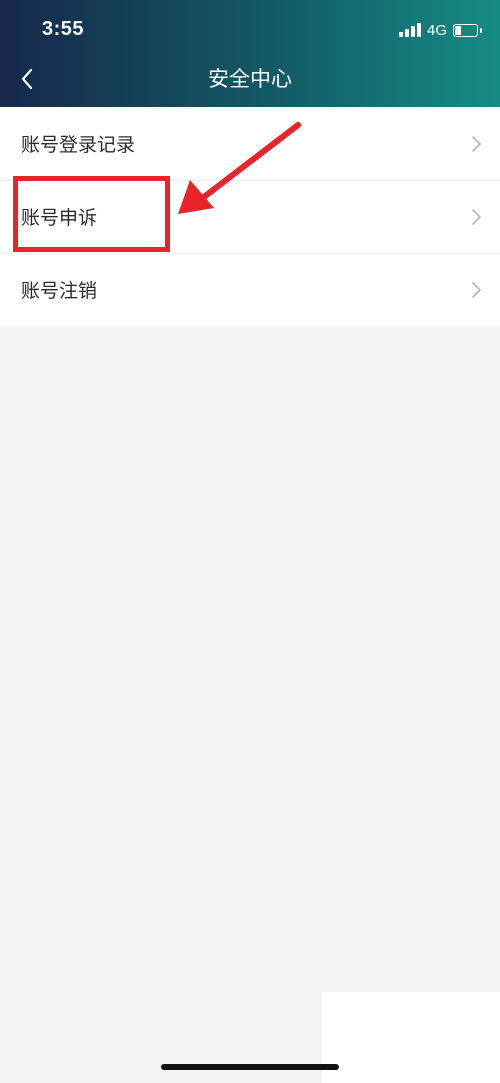 The height and width of the screenshot is (1083, 500). Describe the element at coordinates (78, 145) in the screenshot. I see `menu-item-label: 账号登录记录` at that location.